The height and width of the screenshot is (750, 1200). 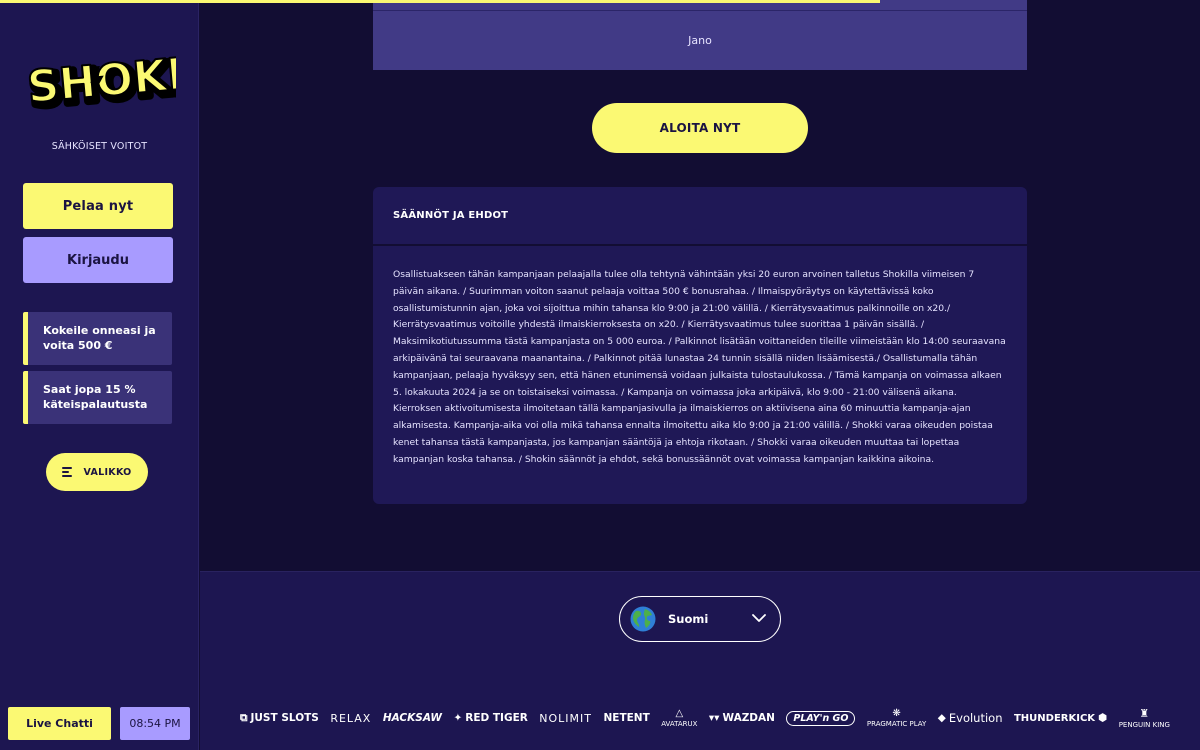 What do you see at coordinates (98, 206) in the screenshot?
I see `play-now-button: Pelaa nyt` at bounding box center [98, 206].